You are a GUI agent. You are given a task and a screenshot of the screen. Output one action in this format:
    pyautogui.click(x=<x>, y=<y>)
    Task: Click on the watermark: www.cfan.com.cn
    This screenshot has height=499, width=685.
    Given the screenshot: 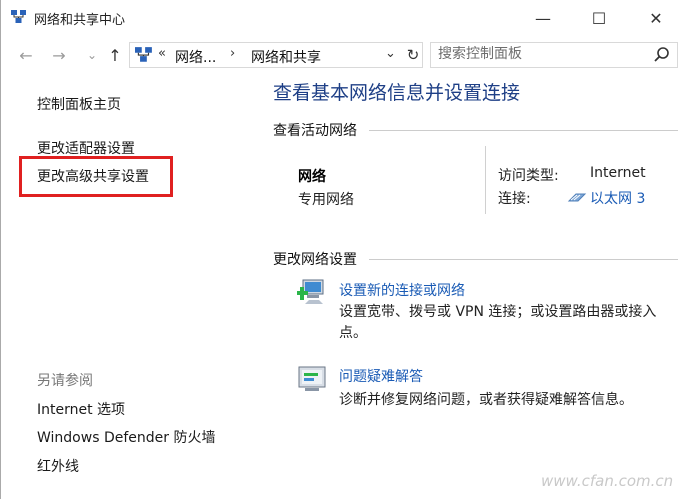 What is the action you would take?
    pyautogui.click(x=607, y=481)
    